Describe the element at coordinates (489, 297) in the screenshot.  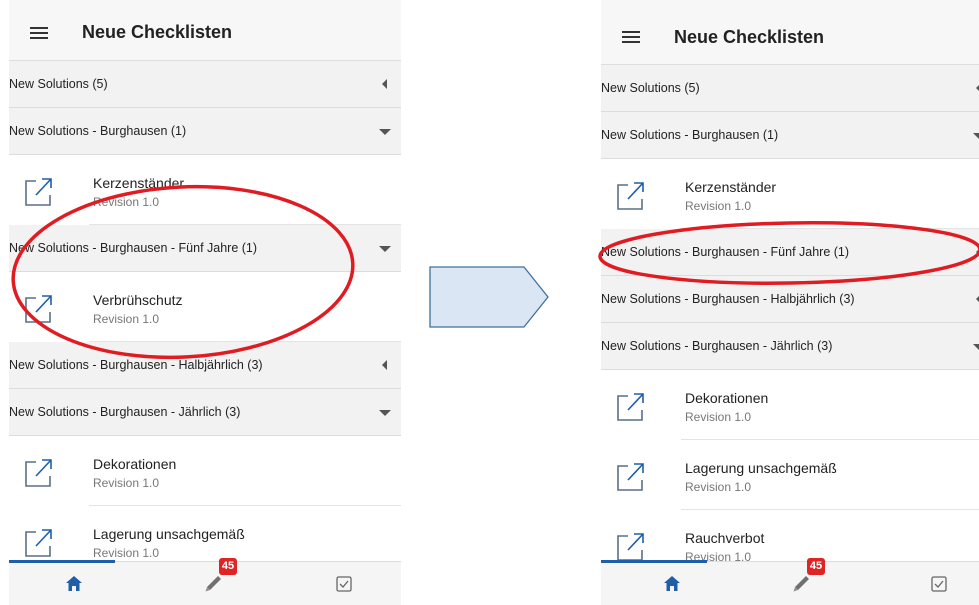
I see `transition-arrow-icon` at that location.